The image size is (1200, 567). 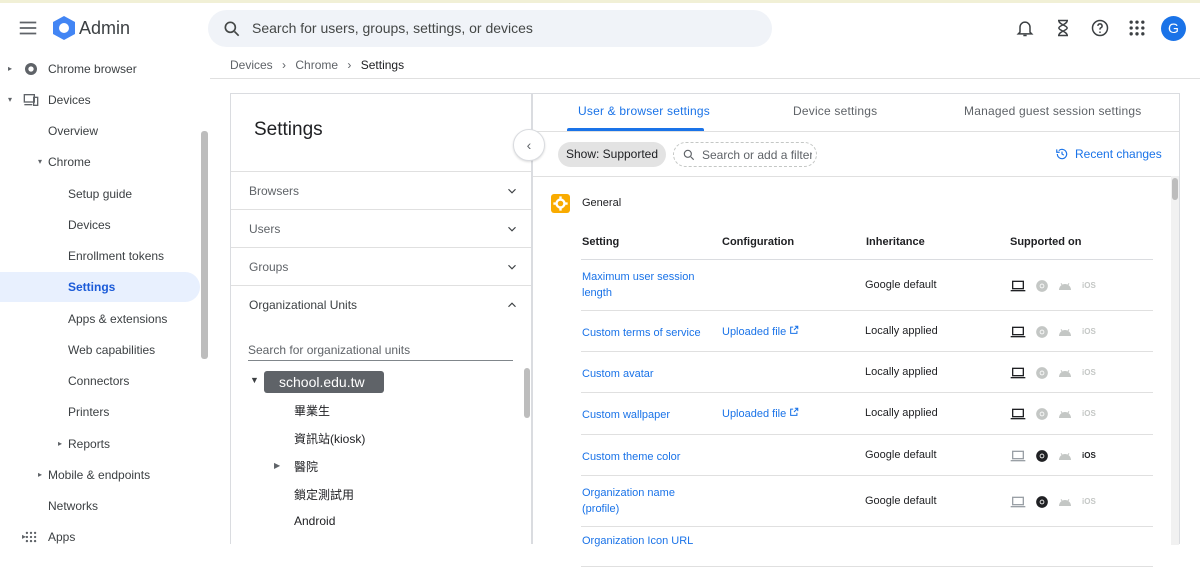 What do you see at coordinates (100, 162) in the screenshot?
I see `sidebar-item: ▾ Chrome` at bounding box center [100, 162].